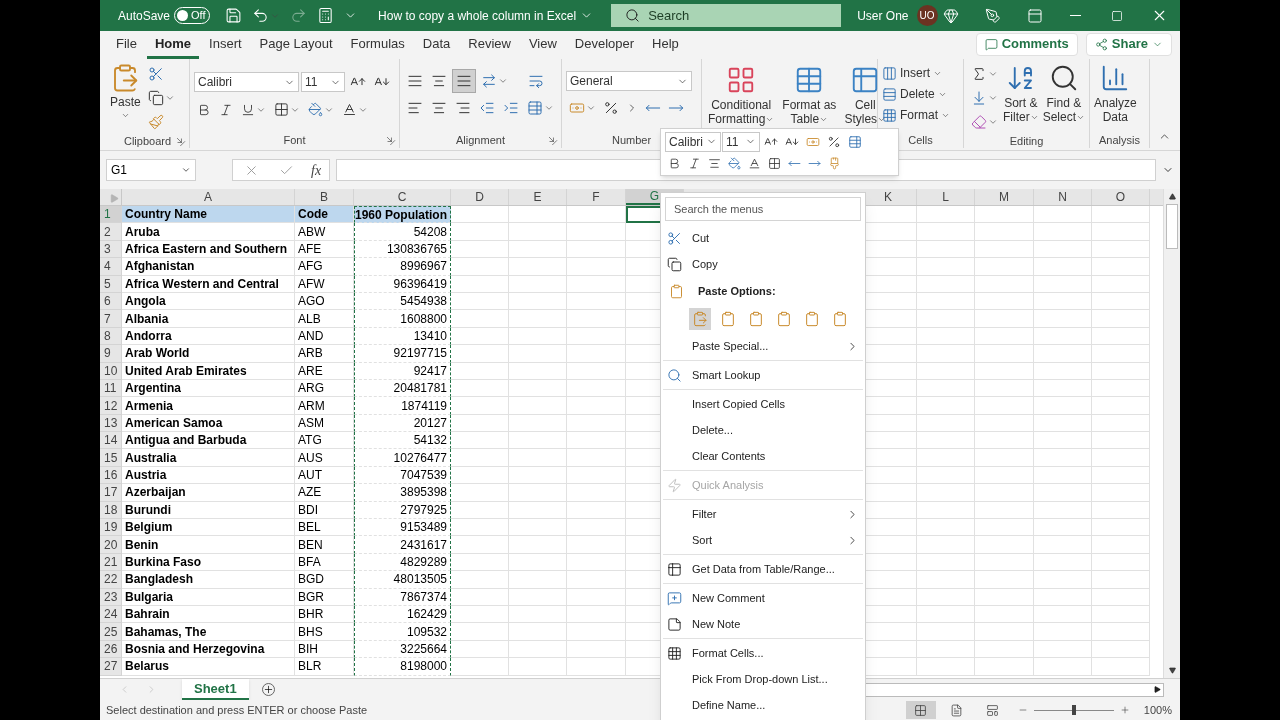 The height and width of the screenshot is (720, 1280). I want to click on cell-value: ARB, so click(324, 354).